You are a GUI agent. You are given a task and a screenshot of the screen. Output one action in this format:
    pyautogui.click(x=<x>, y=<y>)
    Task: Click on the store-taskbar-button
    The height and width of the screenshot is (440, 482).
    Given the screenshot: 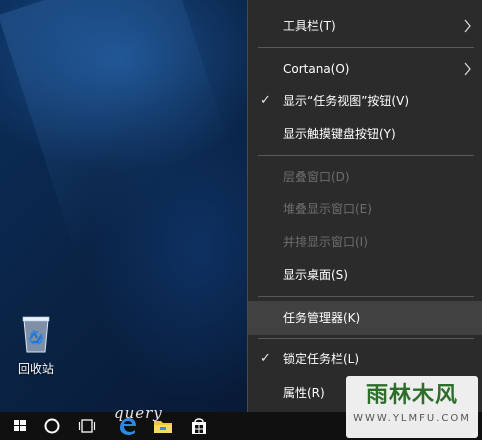 What is the action you would take?
    pyautogui.click(x=199, y=426)
    